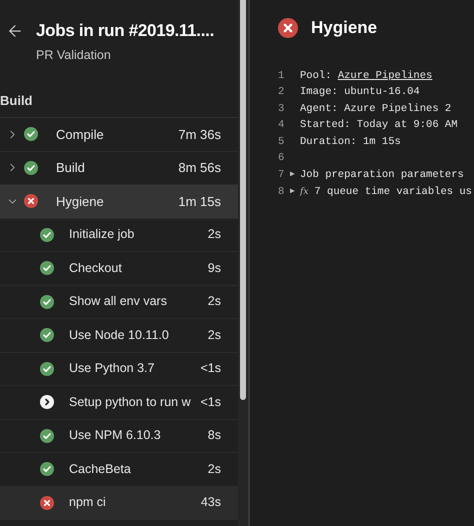  I want to click on step-row: Show all env vars 2s, so click(119, 302).